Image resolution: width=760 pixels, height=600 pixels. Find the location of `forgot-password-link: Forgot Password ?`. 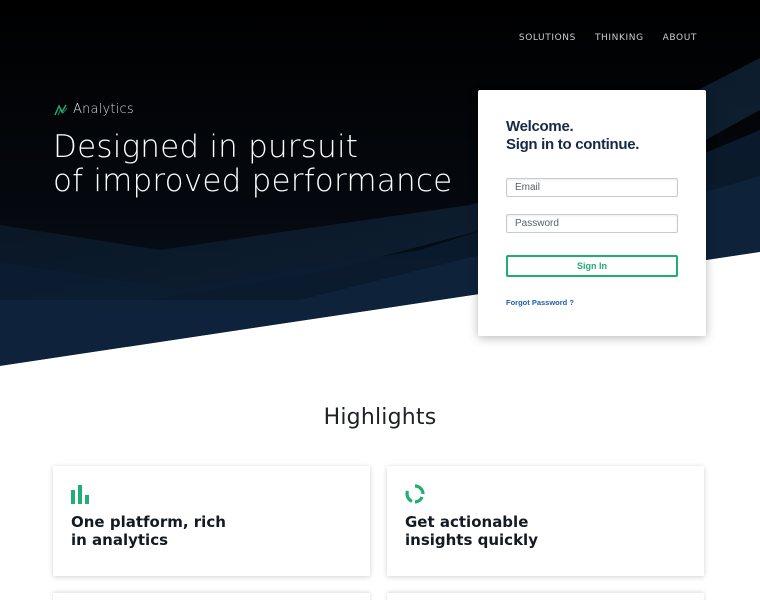

forgot-password-link: Forgot Password ? is located at coordinates (540, 302).